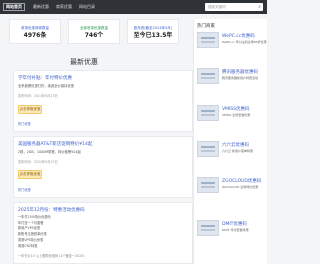 Image resolution: width=320 pixels, height=264 pixels. Describe the element at coordinates (51, 210) in the screenshot. I see `deal-title-link: 2025年12月份：特惠活动优惠码` at that location.